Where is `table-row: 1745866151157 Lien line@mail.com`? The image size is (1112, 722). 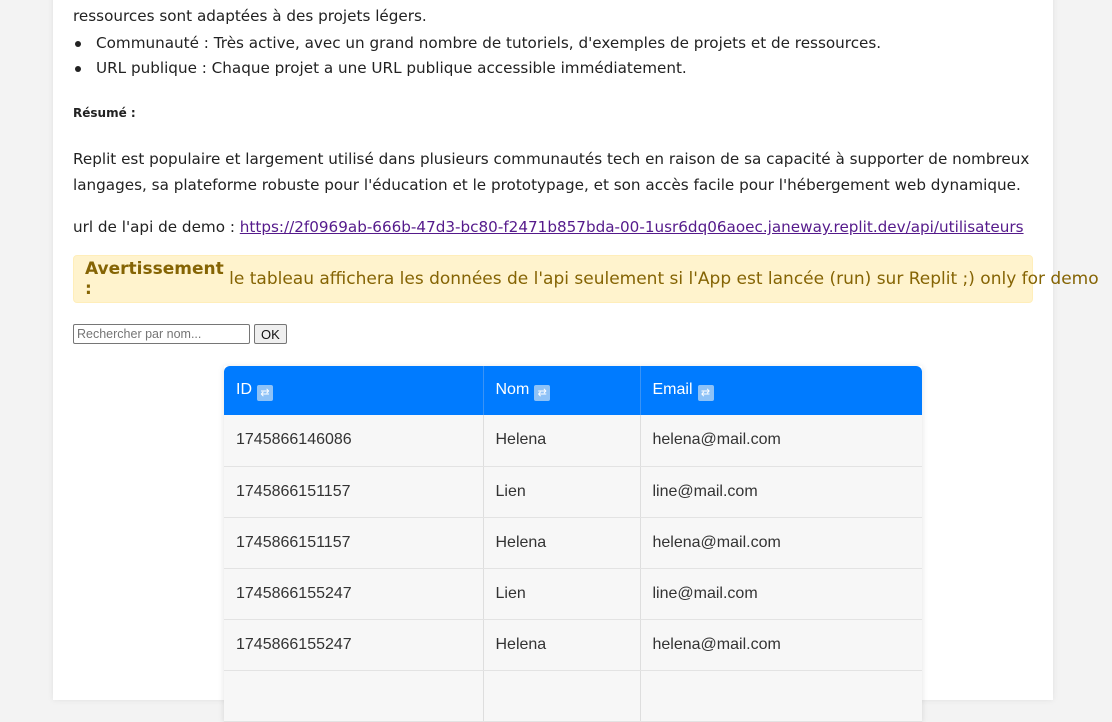 table-row: 1745866151157 Lien line@mail.com is located at coordinates (573, 492).